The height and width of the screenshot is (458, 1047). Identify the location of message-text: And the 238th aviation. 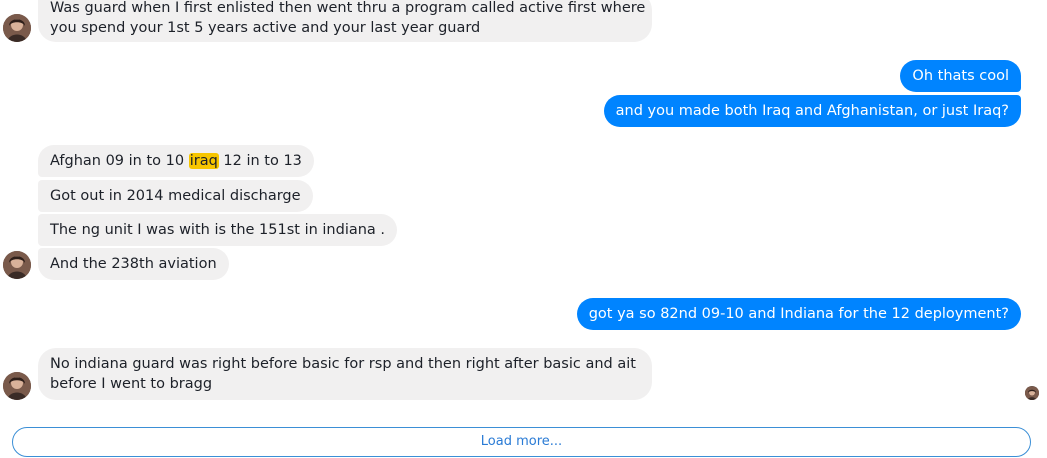
(133, 264).